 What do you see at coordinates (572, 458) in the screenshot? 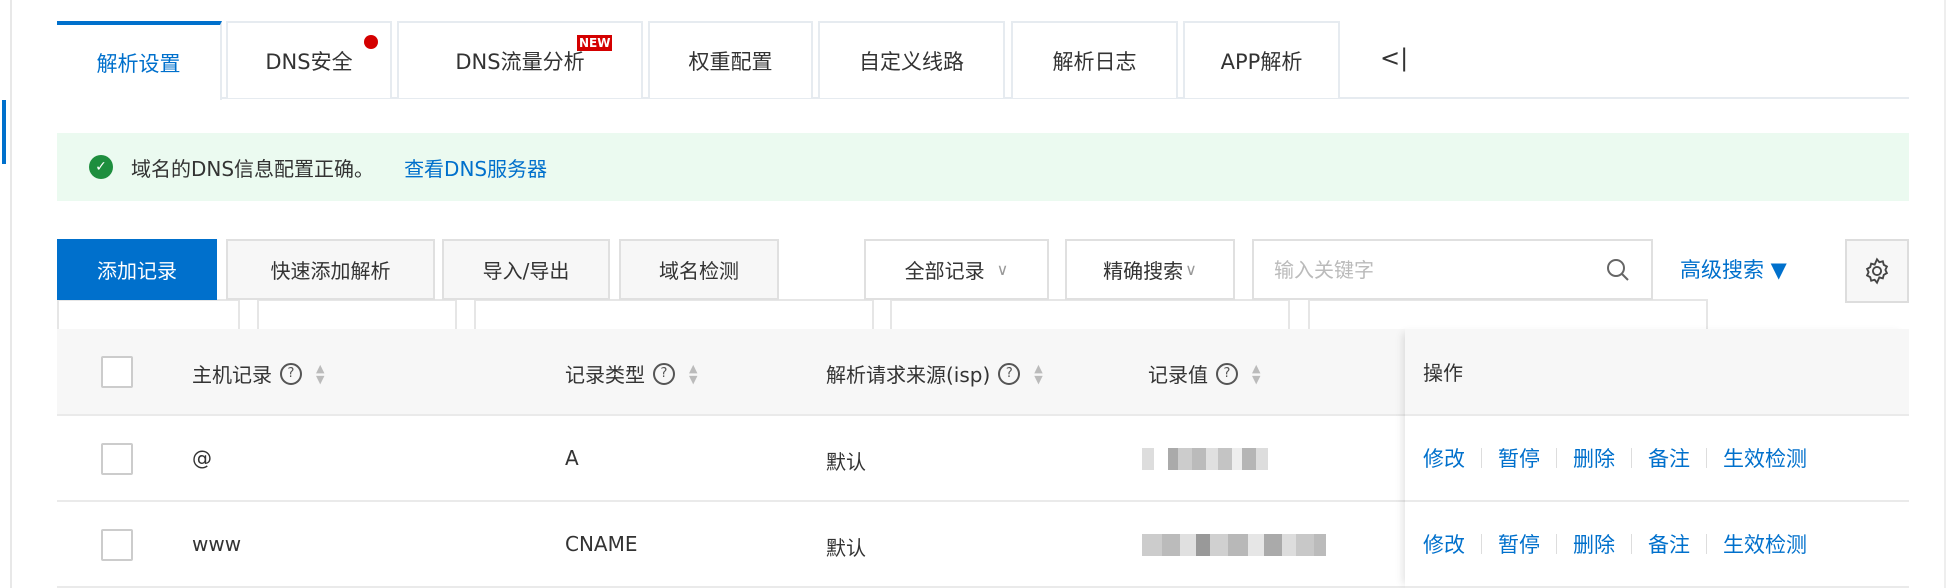
I see `type-cell: A` at bounding box center [572, 458].